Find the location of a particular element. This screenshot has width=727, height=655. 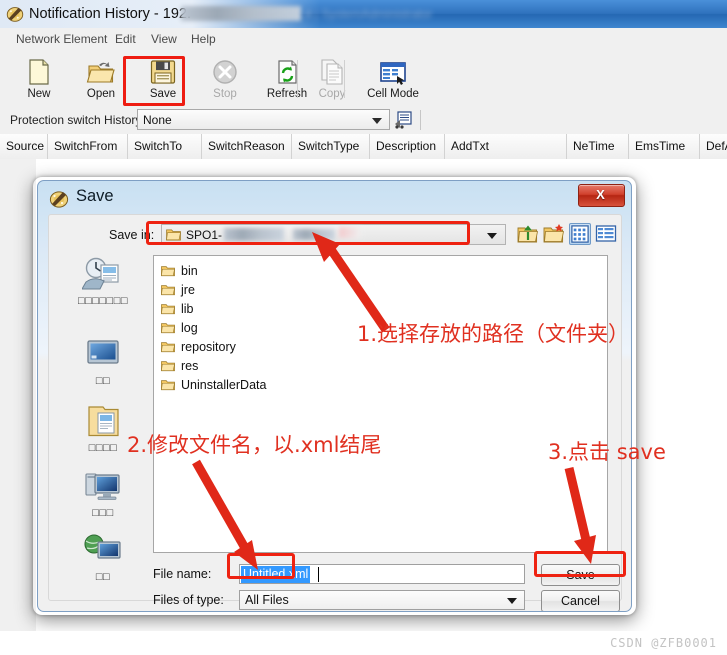

column-header-source: Source is located at coordinates (24, 146).